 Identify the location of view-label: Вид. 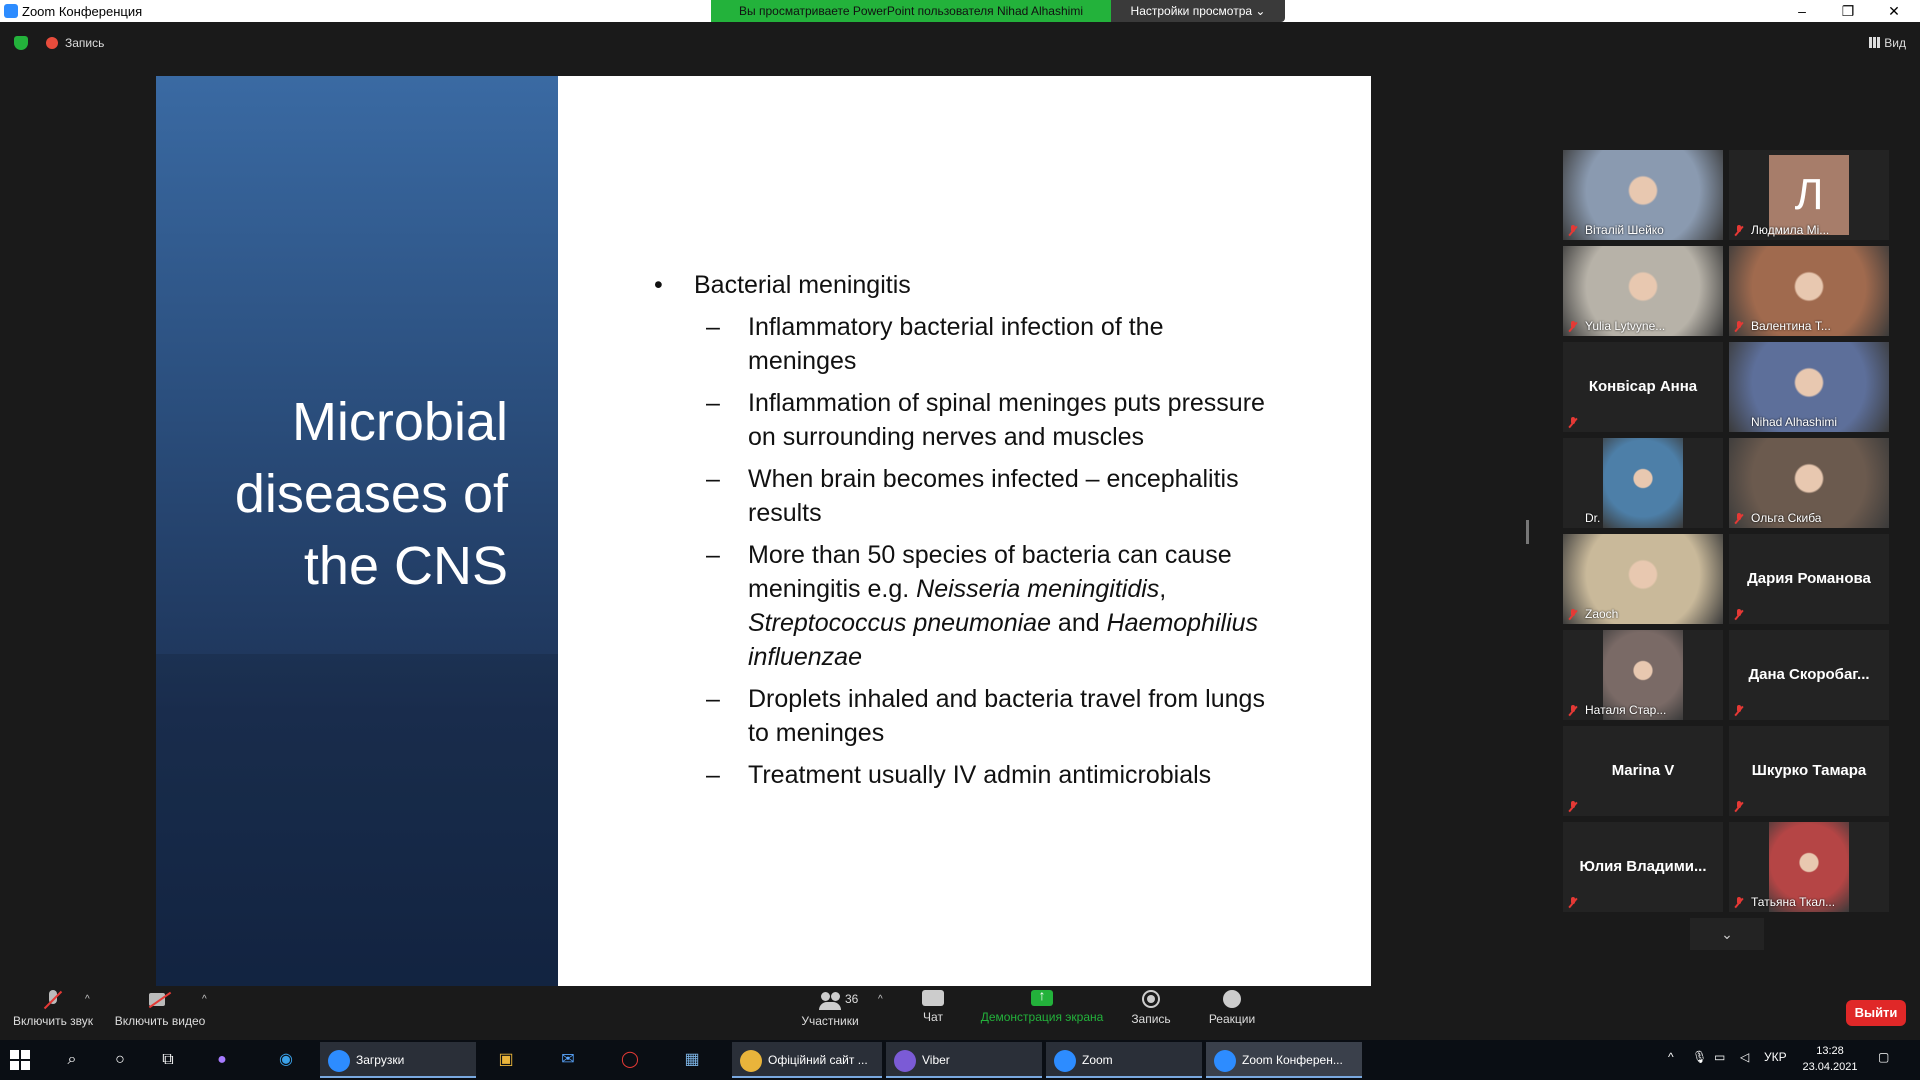
(1895, 43).